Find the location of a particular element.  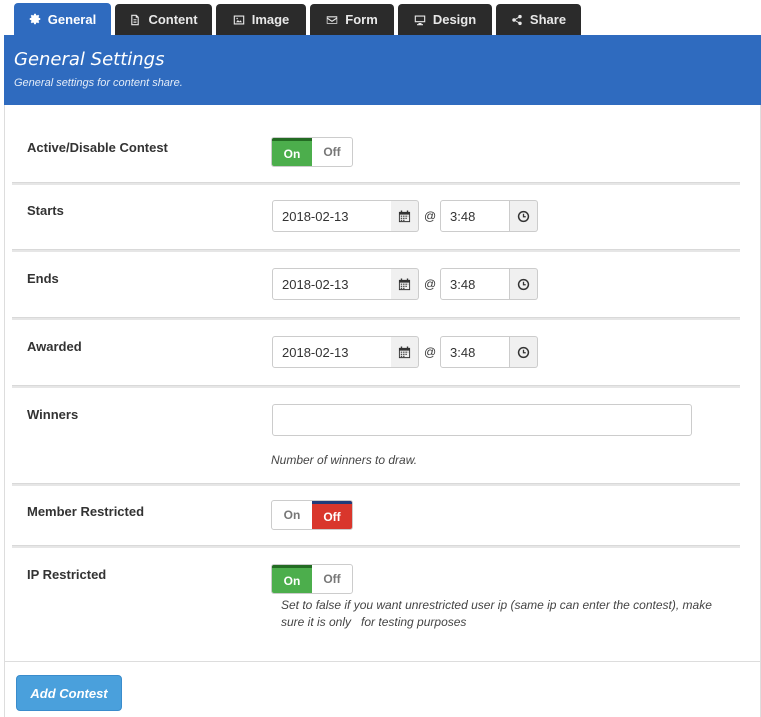

tab-label: Share is located at coordinates (548, 19).